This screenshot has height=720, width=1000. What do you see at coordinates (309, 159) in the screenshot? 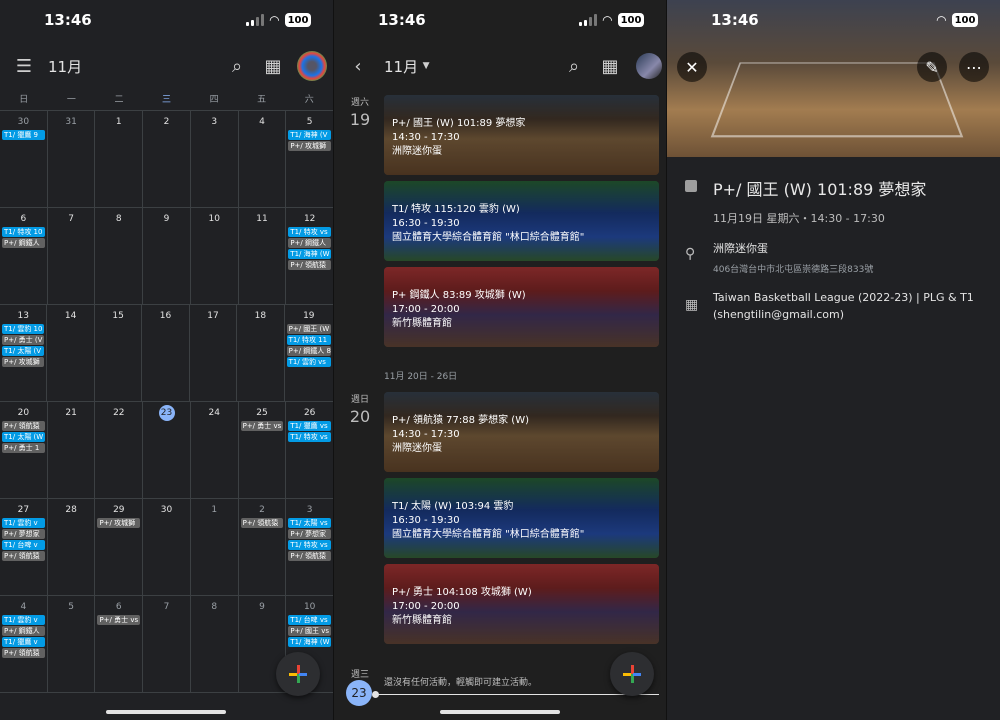
I see `day-cell: 5 T1/ 海神 (V P+/ 攻城獅` at bounding box center [309, 159].